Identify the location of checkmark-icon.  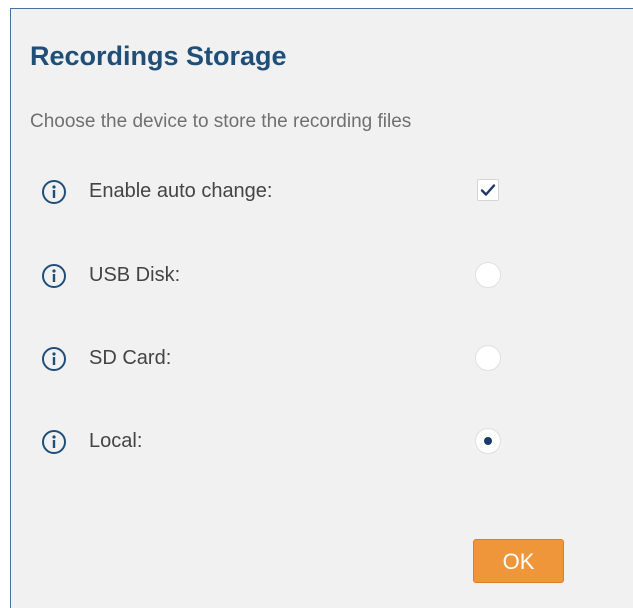
(488, 190).